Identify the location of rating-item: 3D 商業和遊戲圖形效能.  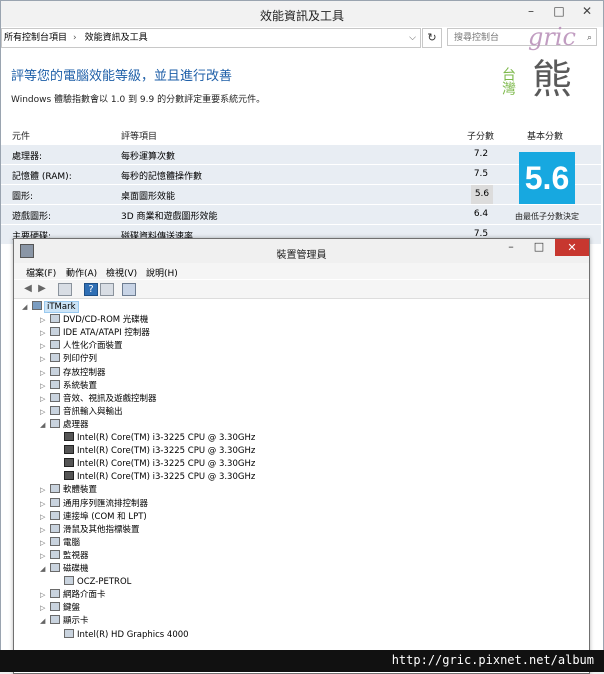
(169, 217).